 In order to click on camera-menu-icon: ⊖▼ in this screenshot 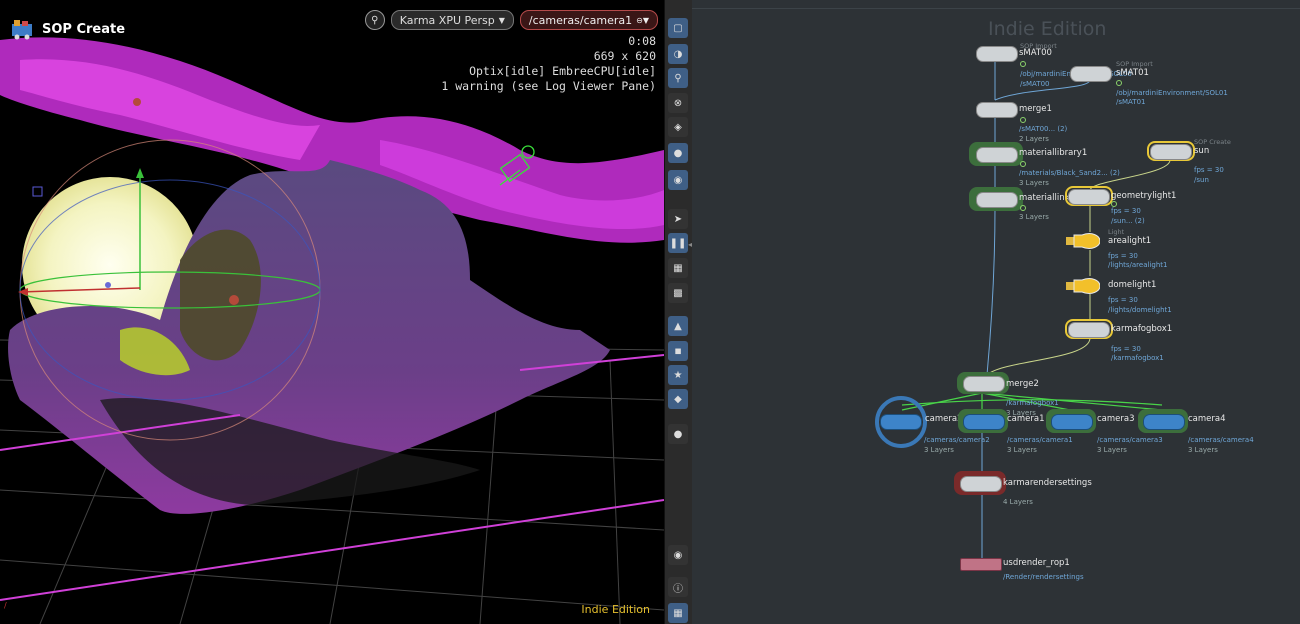, I will do `click(642, 20)`.